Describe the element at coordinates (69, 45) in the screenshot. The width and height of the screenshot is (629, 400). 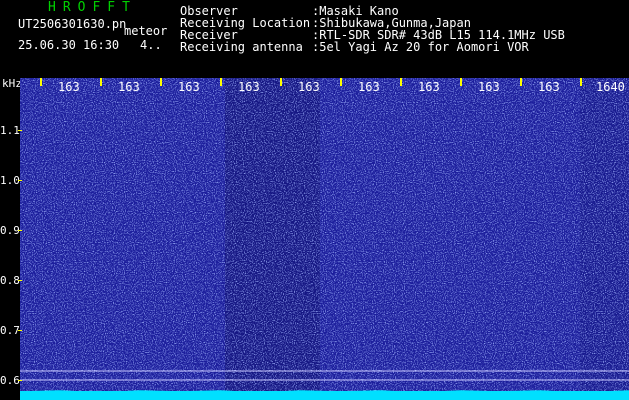
I see `datetime: 25.06.30 16:30` at that location.